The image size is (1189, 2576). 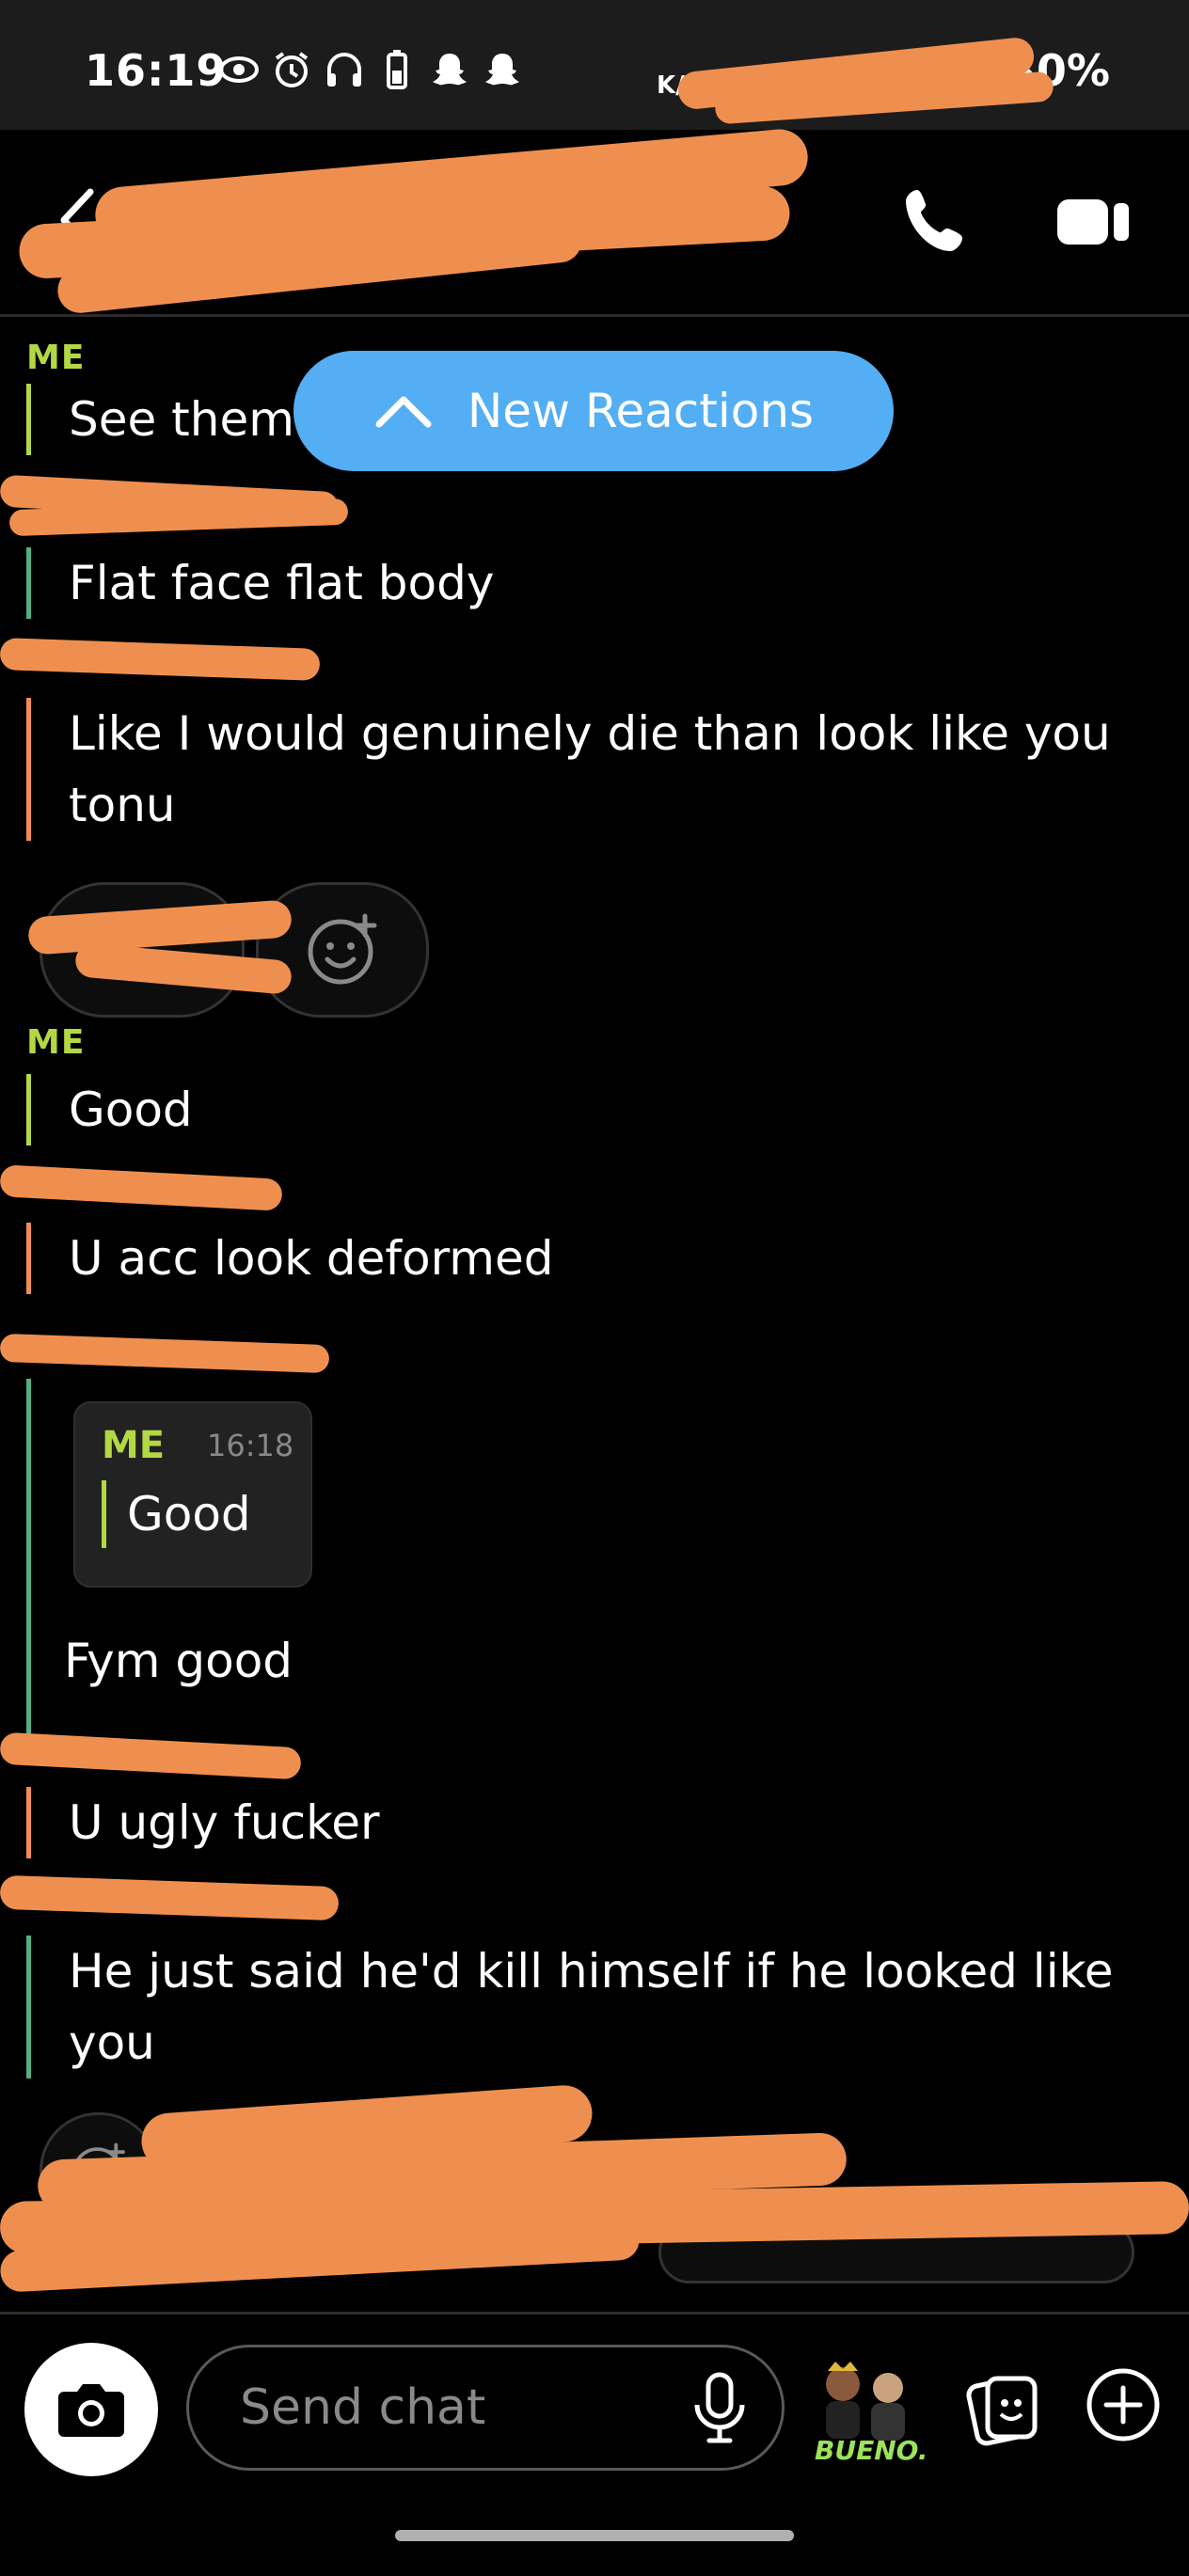 I want to click on sticker-button, so click(x=1002, y=2408).